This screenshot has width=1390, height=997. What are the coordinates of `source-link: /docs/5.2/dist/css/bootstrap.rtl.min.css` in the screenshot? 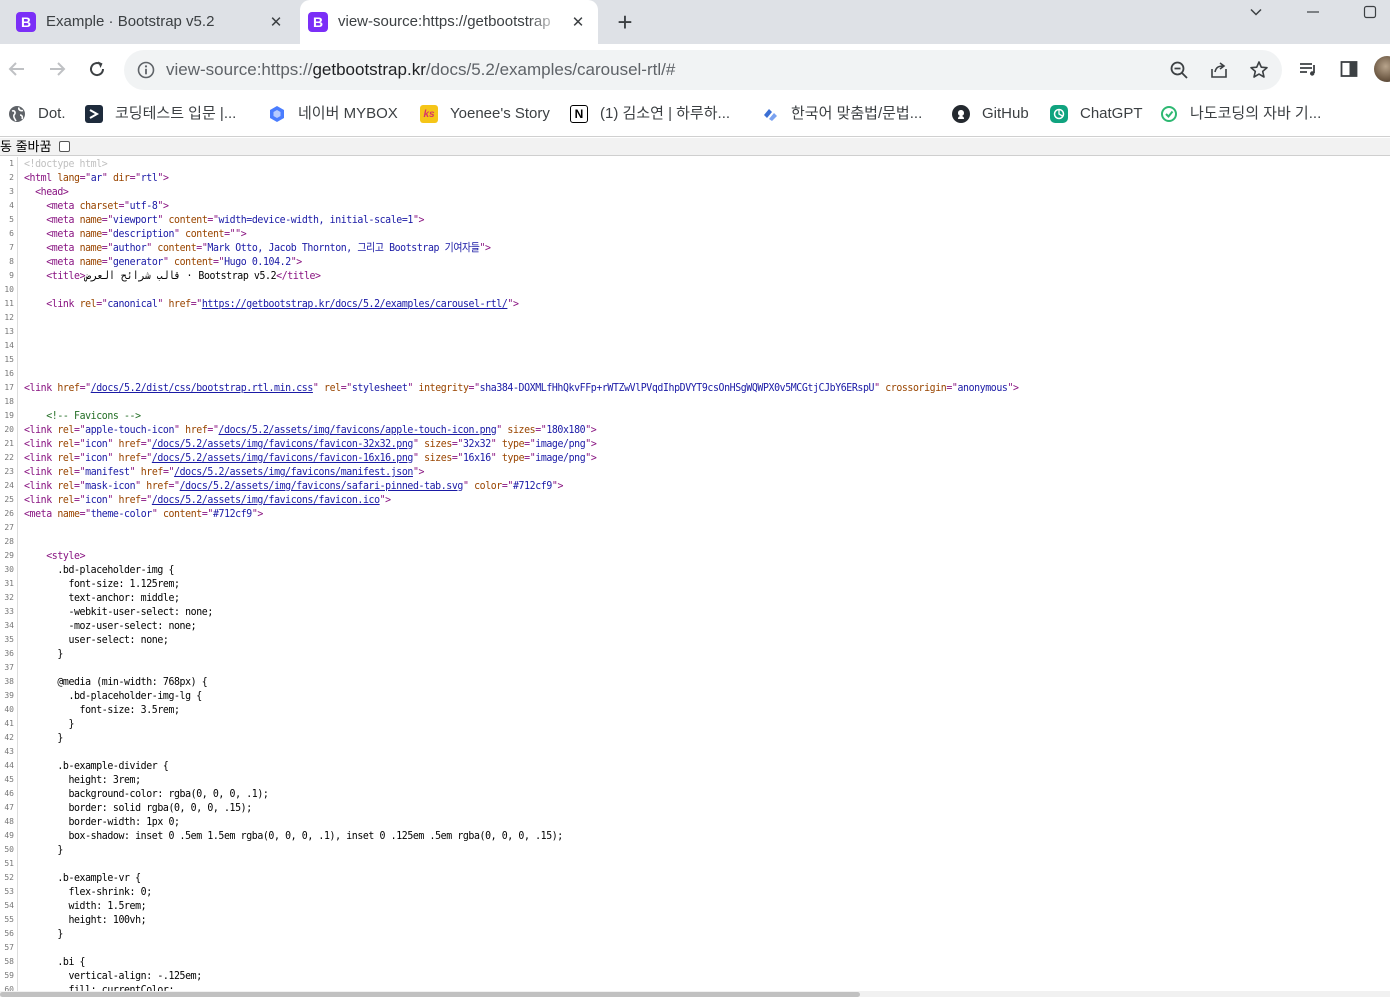 It's located at (202, 387).